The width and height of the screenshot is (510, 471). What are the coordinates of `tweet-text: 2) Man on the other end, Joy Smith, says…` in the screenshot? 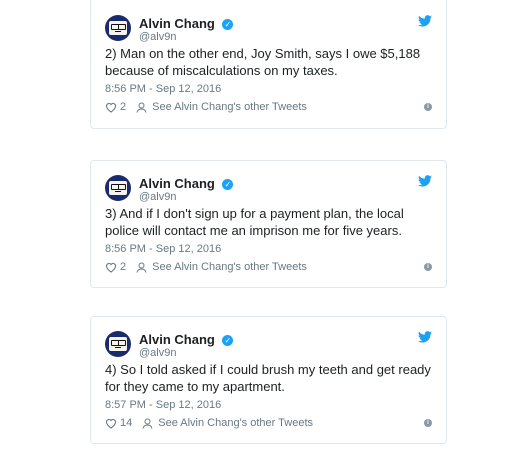 It's located at (263, 62).